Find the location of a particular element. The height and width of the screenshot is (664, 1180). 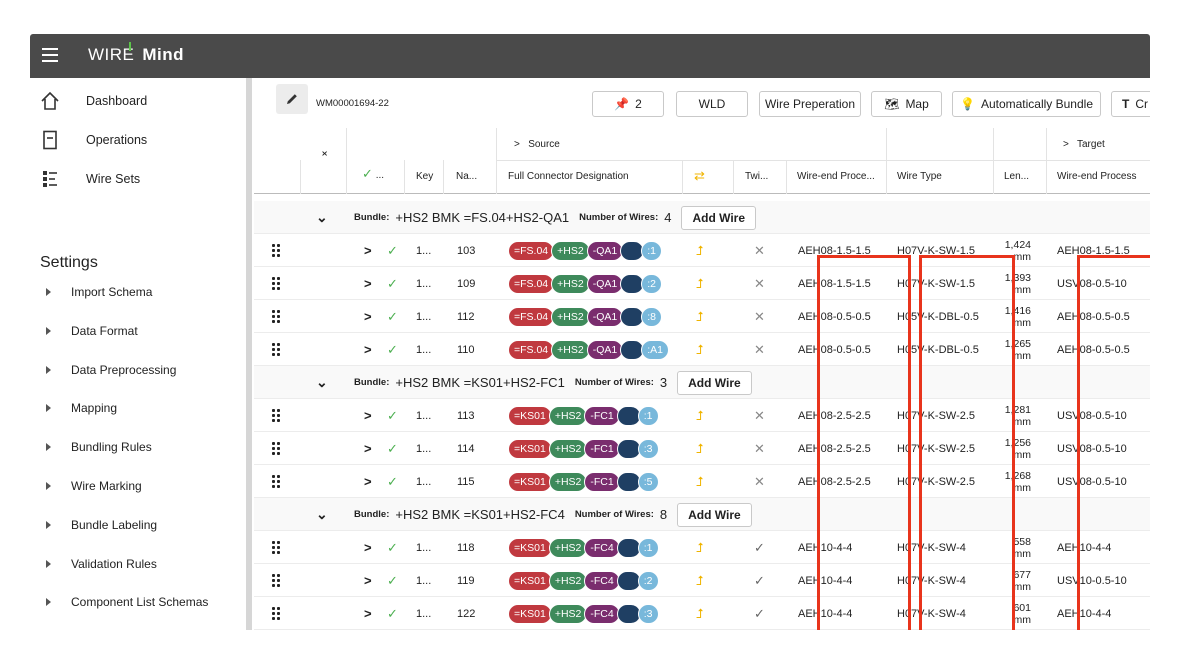

connector-designation: =KS01 +HS2 -FC4:3 is located at coordinates (583, 613).